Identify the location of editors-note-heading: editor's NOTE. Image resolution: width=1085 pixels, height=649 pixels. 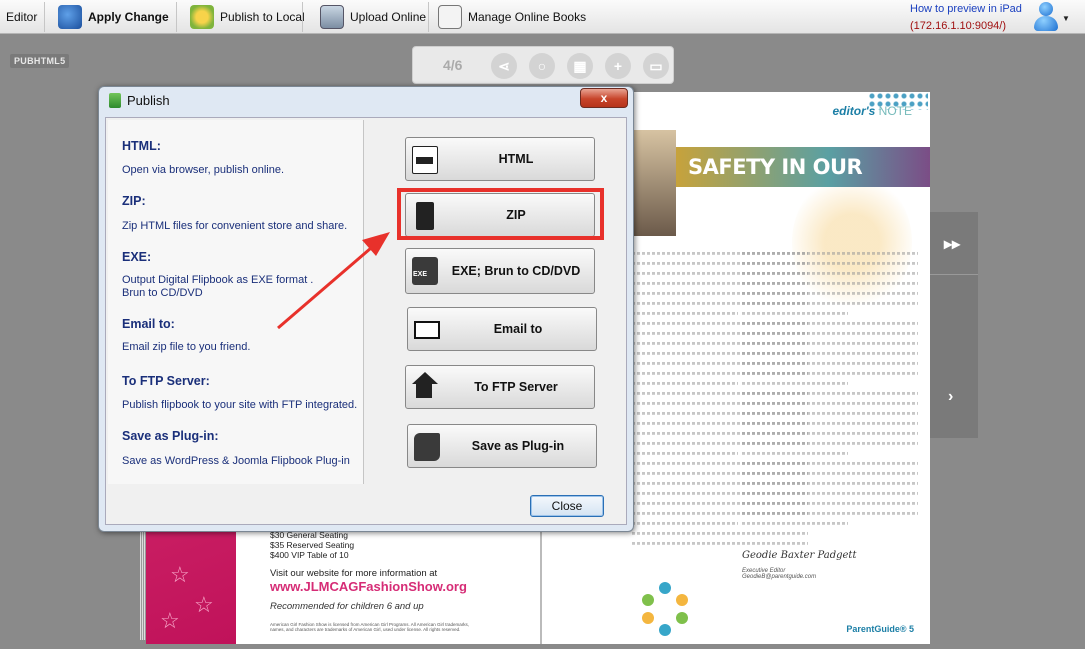
(872, 111).